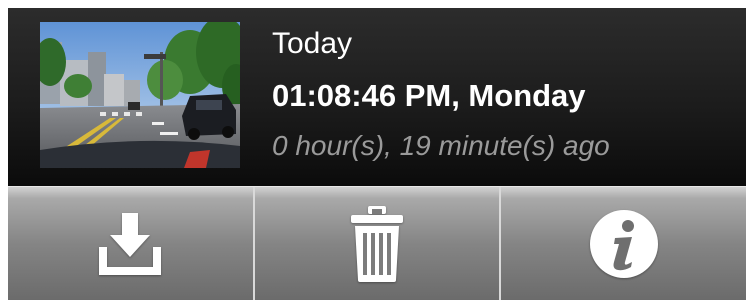  Describe the element at coordinates (441, 145) in the screenshot. I see `recording-elapsed-label: 0 hour(s), 19 minute(s) ago` at that location.